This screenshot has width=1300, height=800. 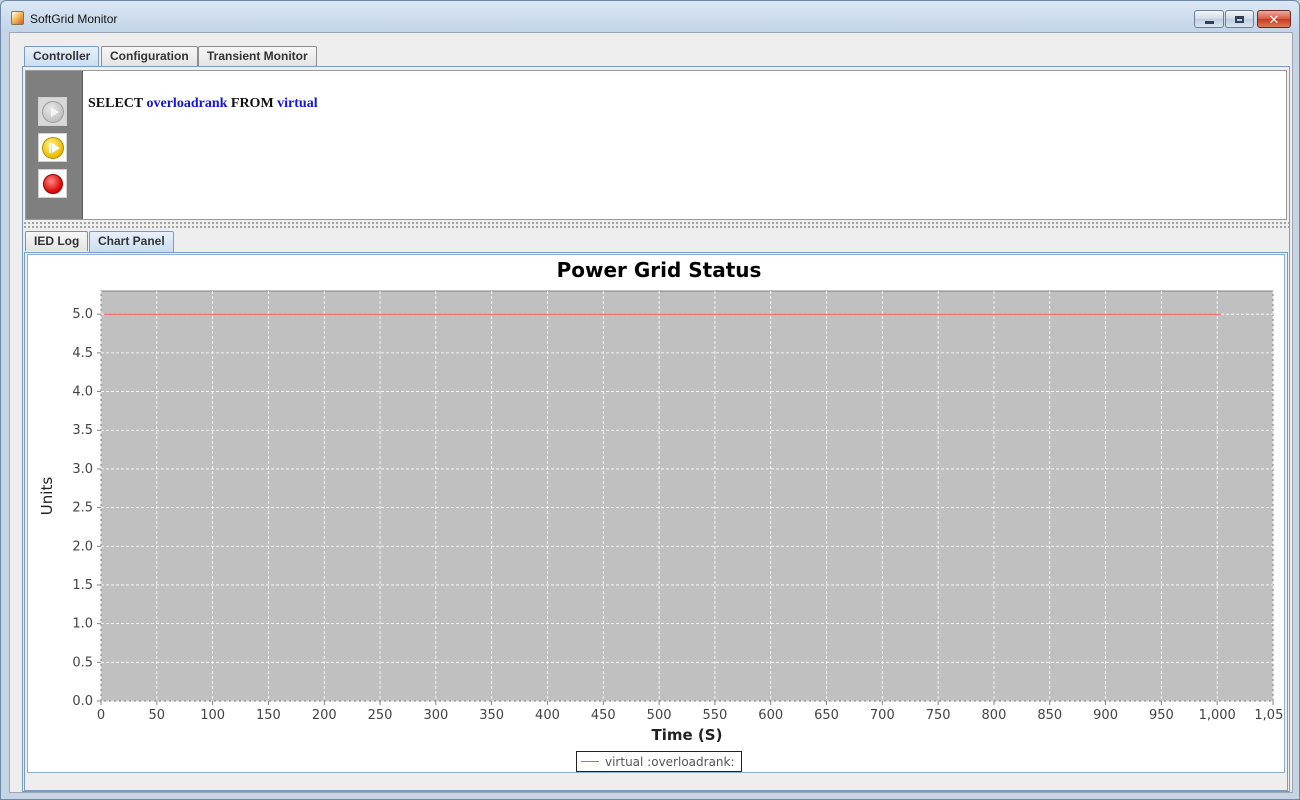 I want to click on tab-transient-monitor: Transient Monitor, so click(x=257, y=56).